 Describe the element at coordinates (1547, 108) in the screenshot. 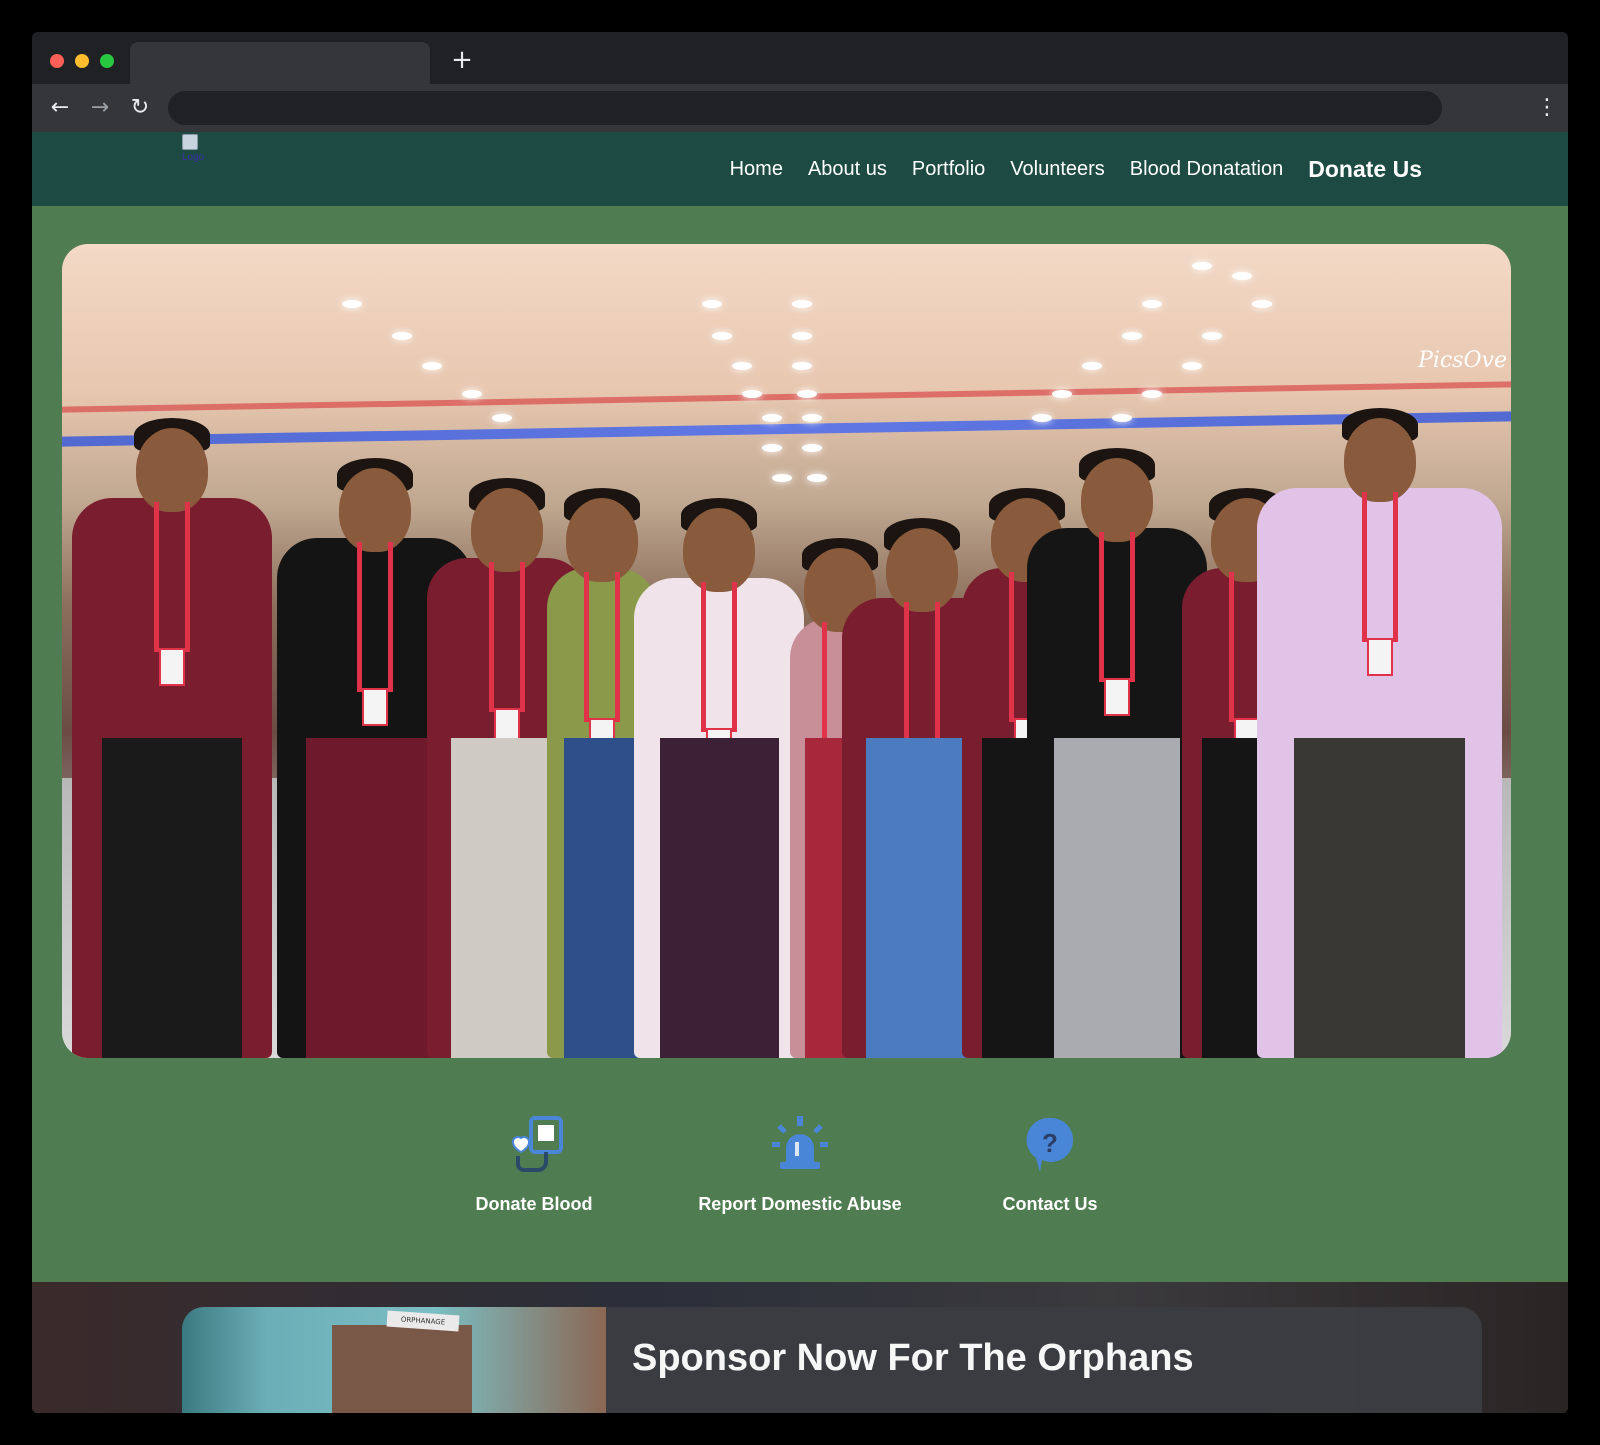

I see `browser-menu-icon: ⋮` at that location.